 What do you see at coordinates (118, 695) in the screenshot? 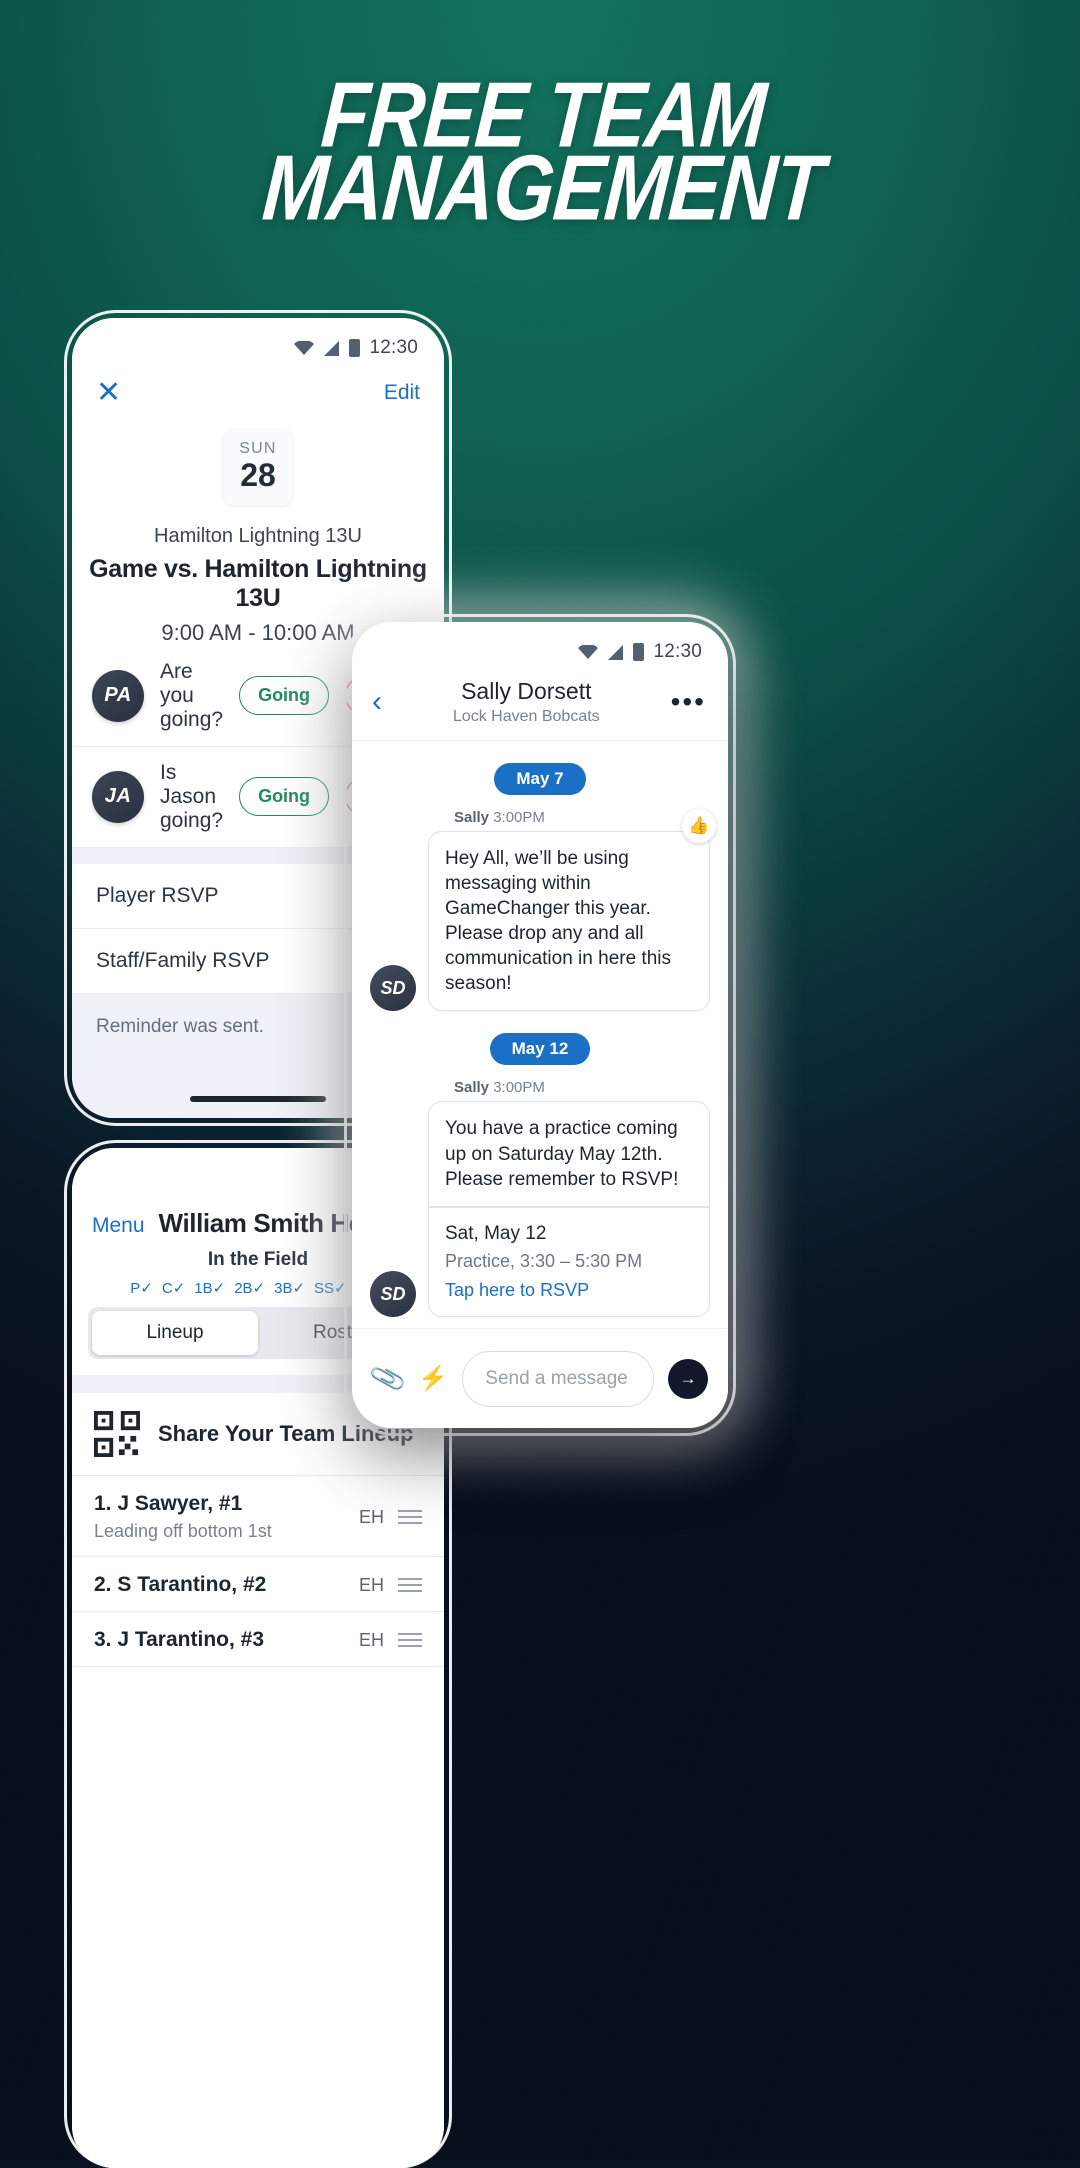
I see `avatar: PA` at bounding box center [118, 695].